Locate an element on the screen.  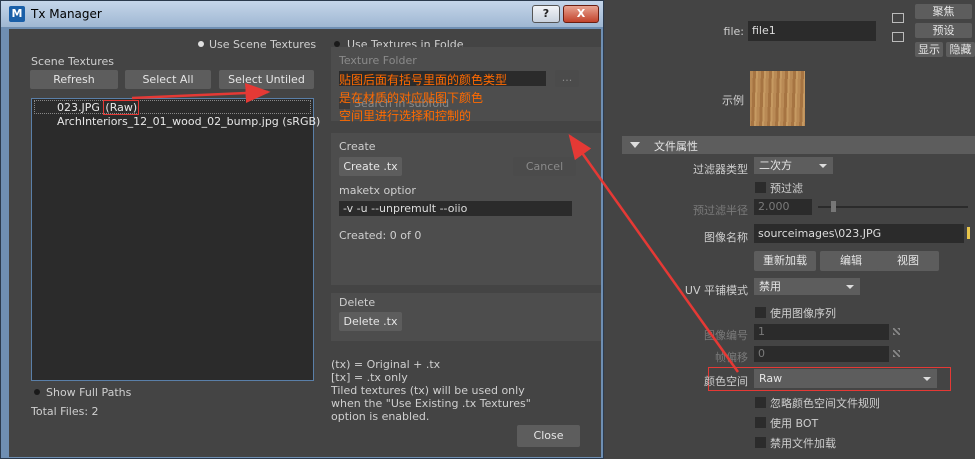
arrow-to-colorspace is located at coordinates (654, 253).